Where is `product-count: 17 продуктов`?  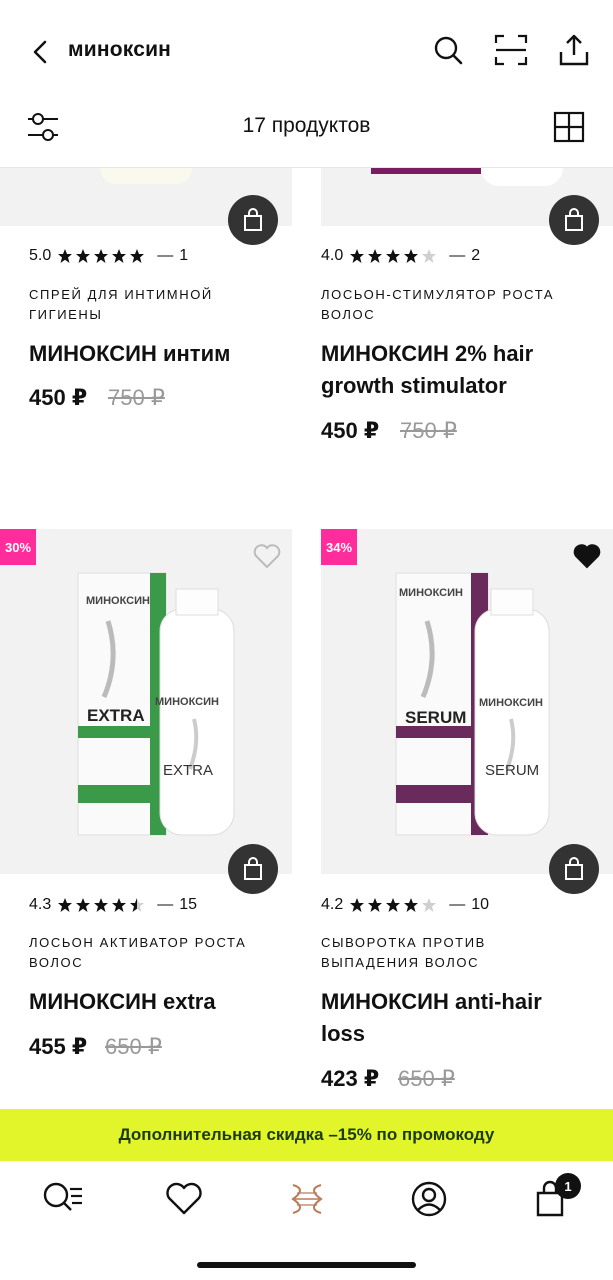 product-count: 17 продуктов is located at coordinates (306, 125).